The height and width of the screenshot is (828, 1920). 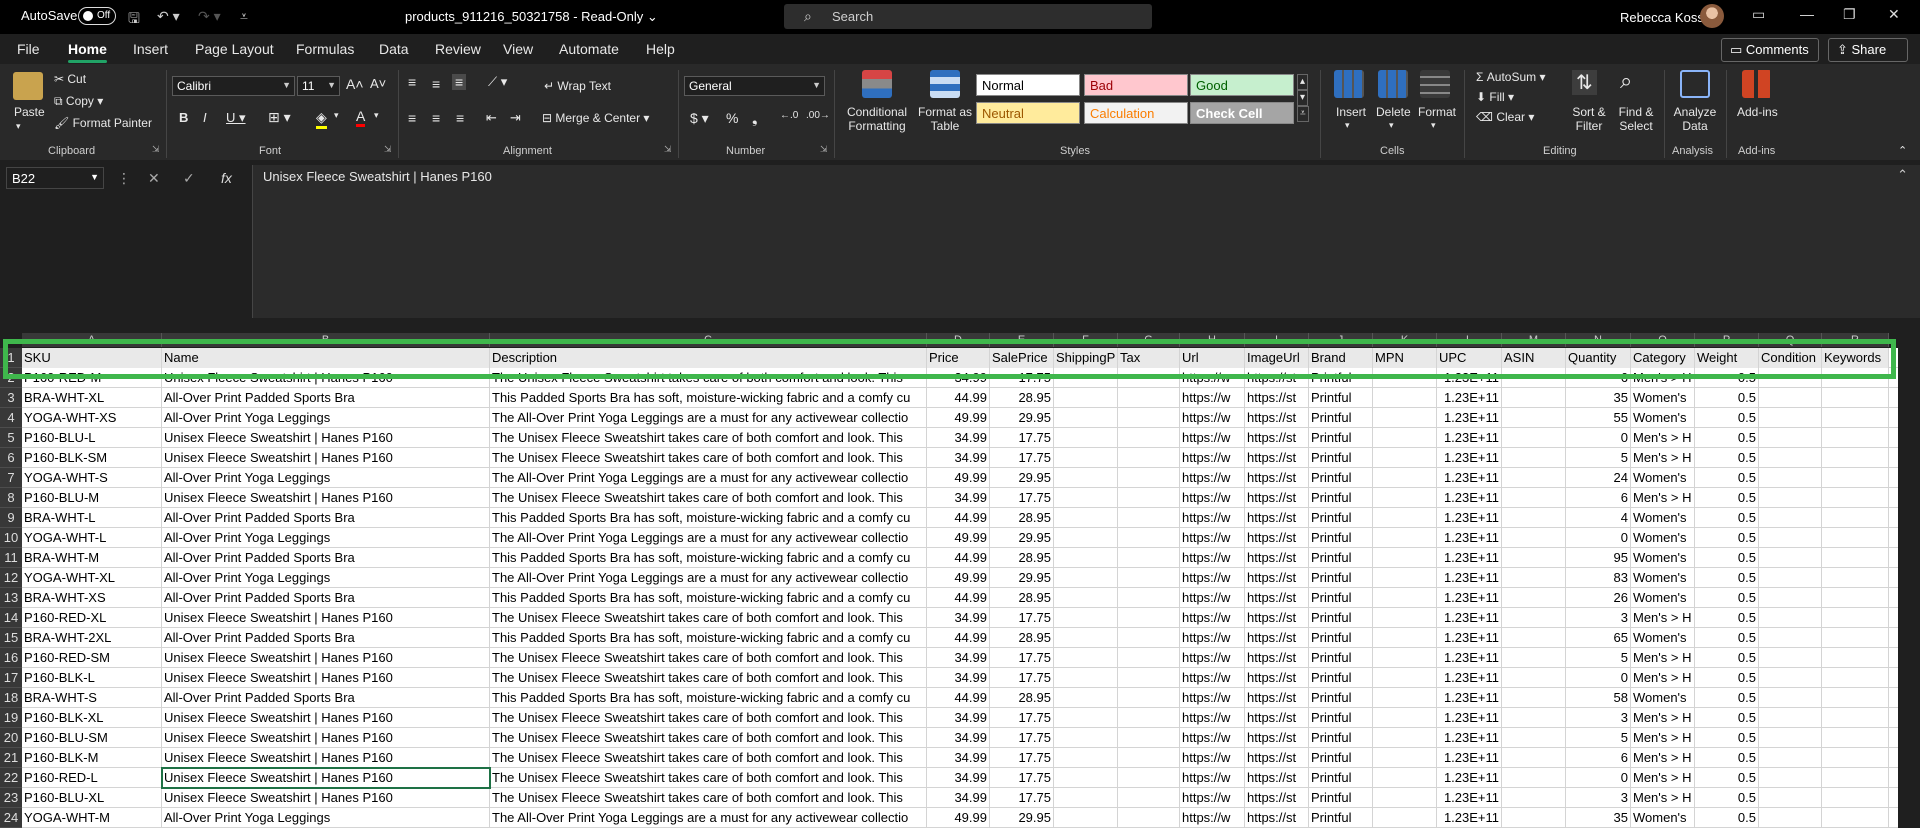 I want to click on table-cell: YOGA-WHT-XS, so click(x=92, y=418).